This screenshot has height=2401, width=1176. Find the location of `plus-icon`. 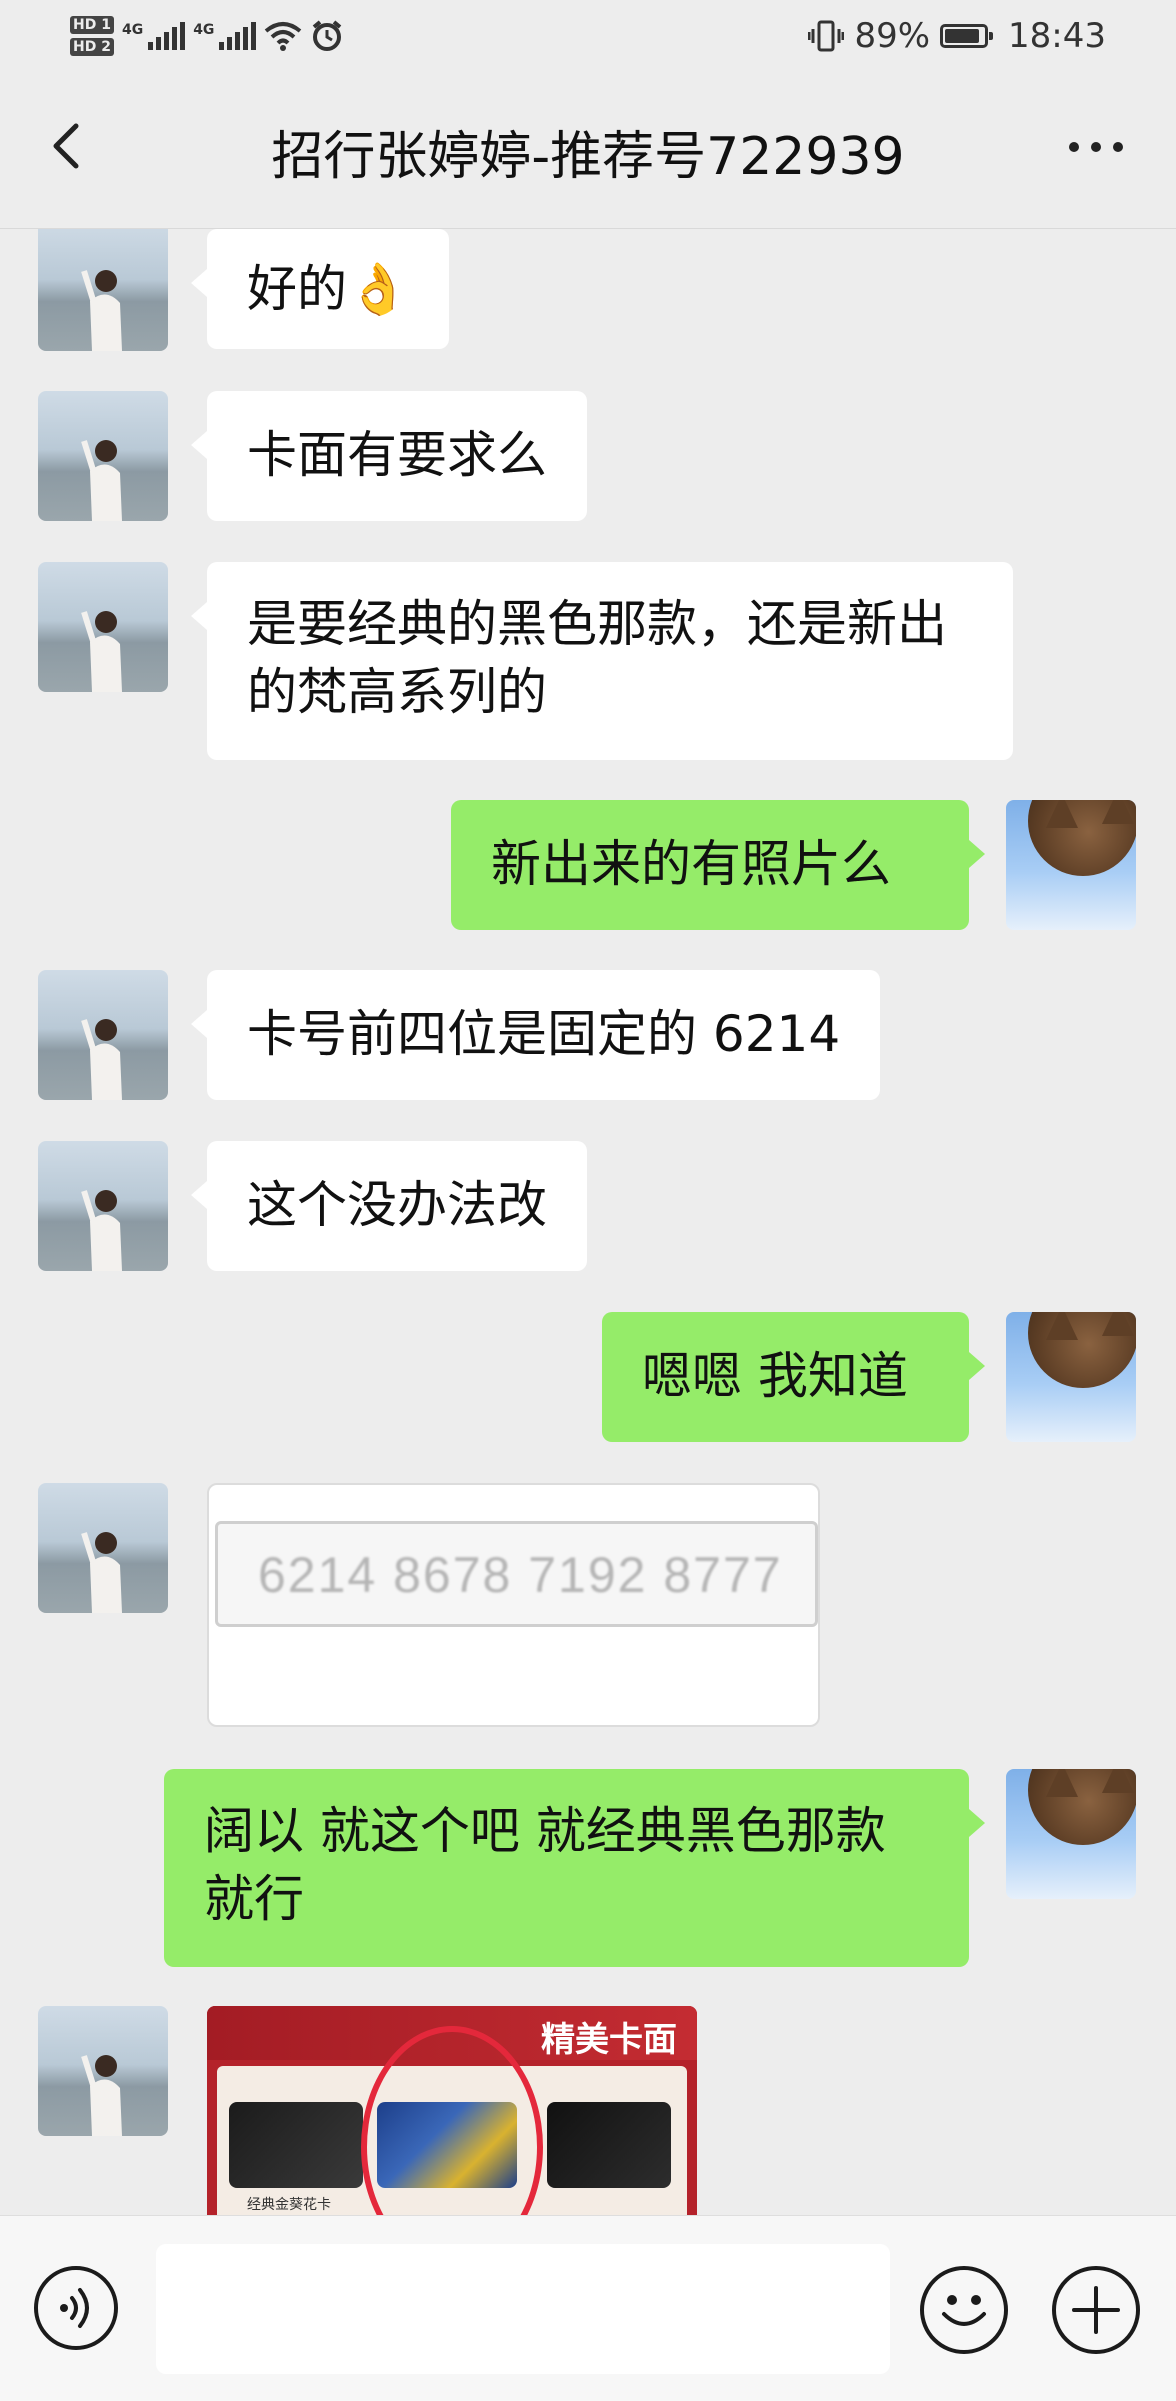

plus-icon is located at coordinates (1096, 2310).